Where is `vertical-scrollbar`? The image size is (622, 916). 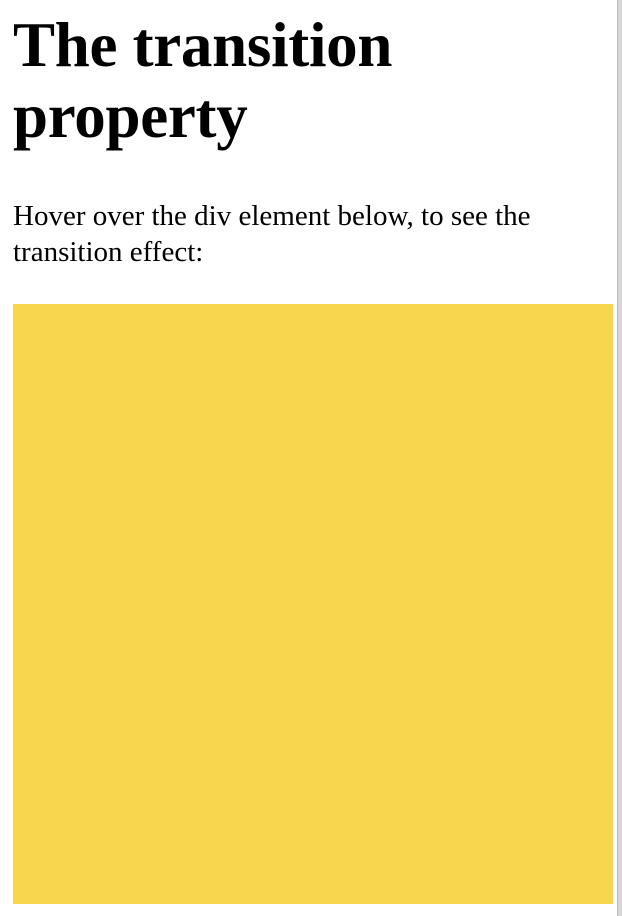 vertical-scrollbar is located at coordinates (619, 458).